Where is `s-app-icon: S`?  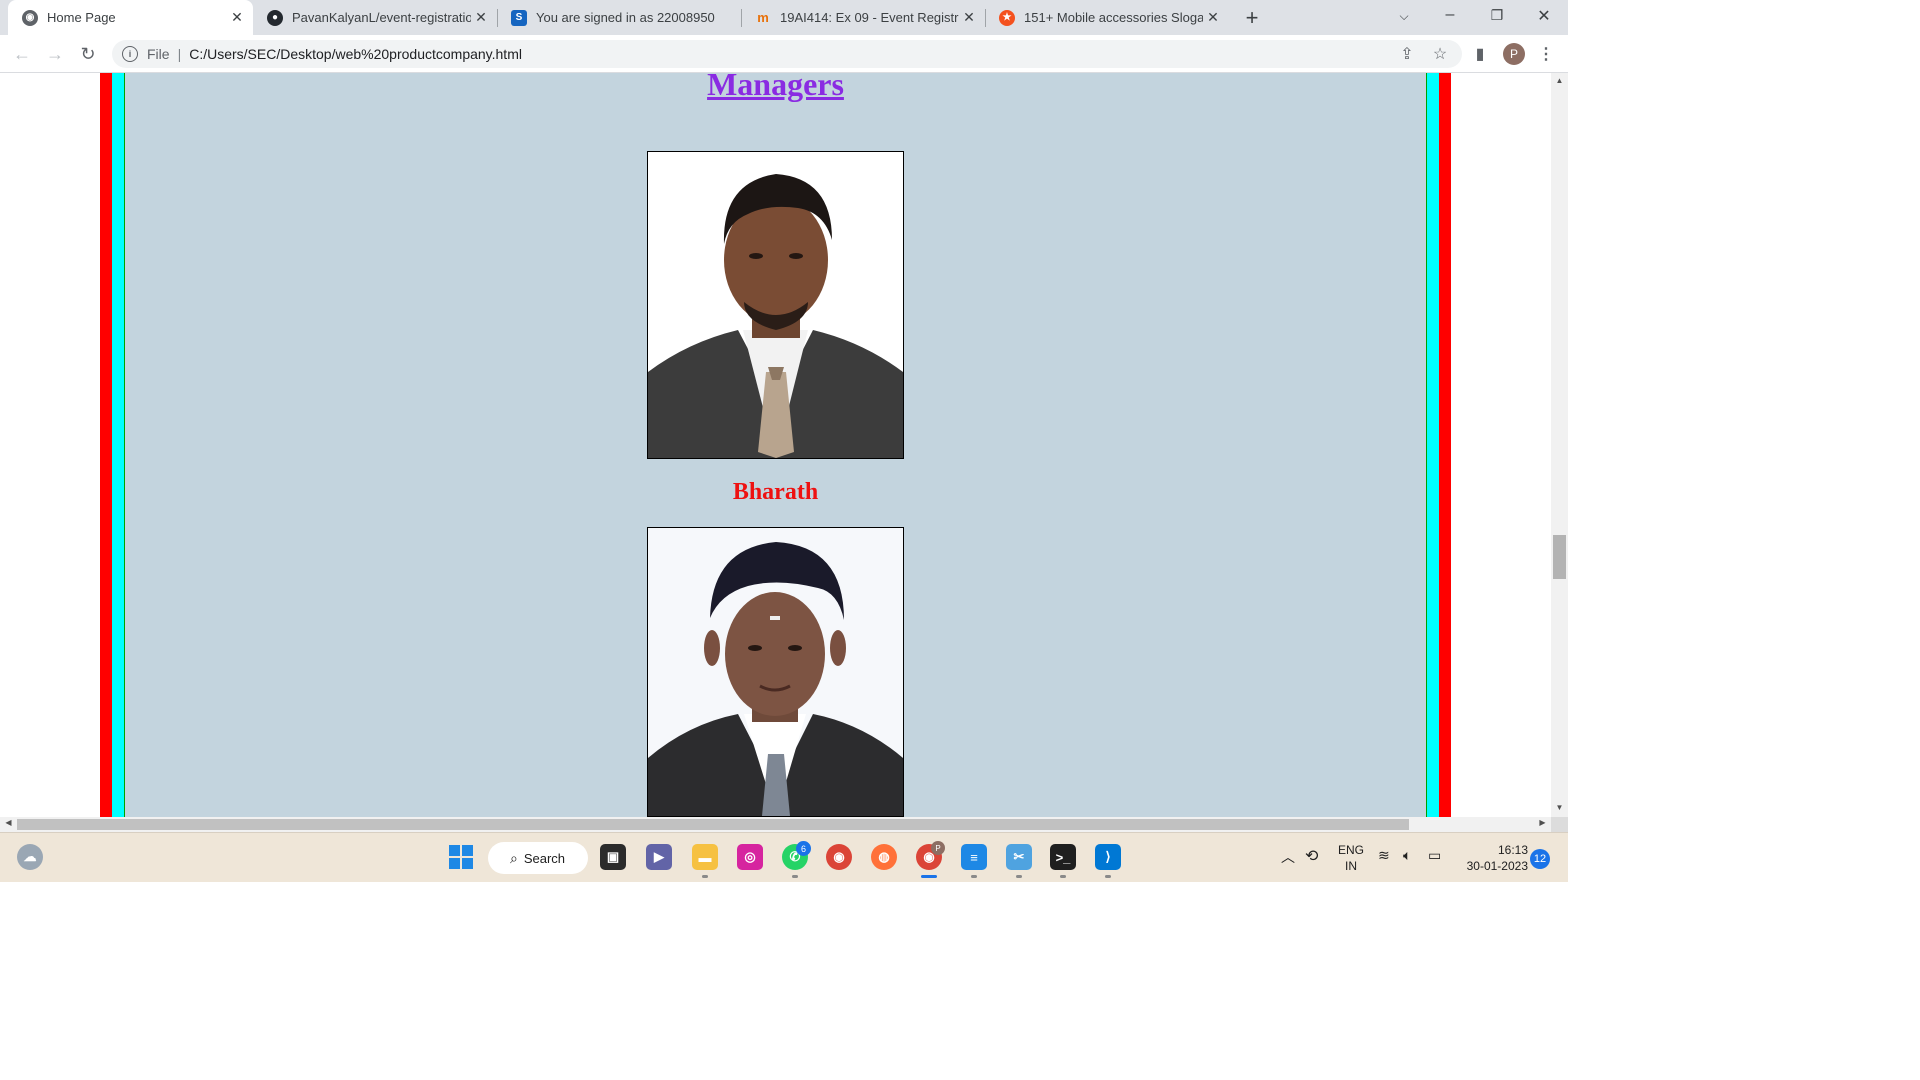 s-app-icon: S is located at coordinates (519, 17).